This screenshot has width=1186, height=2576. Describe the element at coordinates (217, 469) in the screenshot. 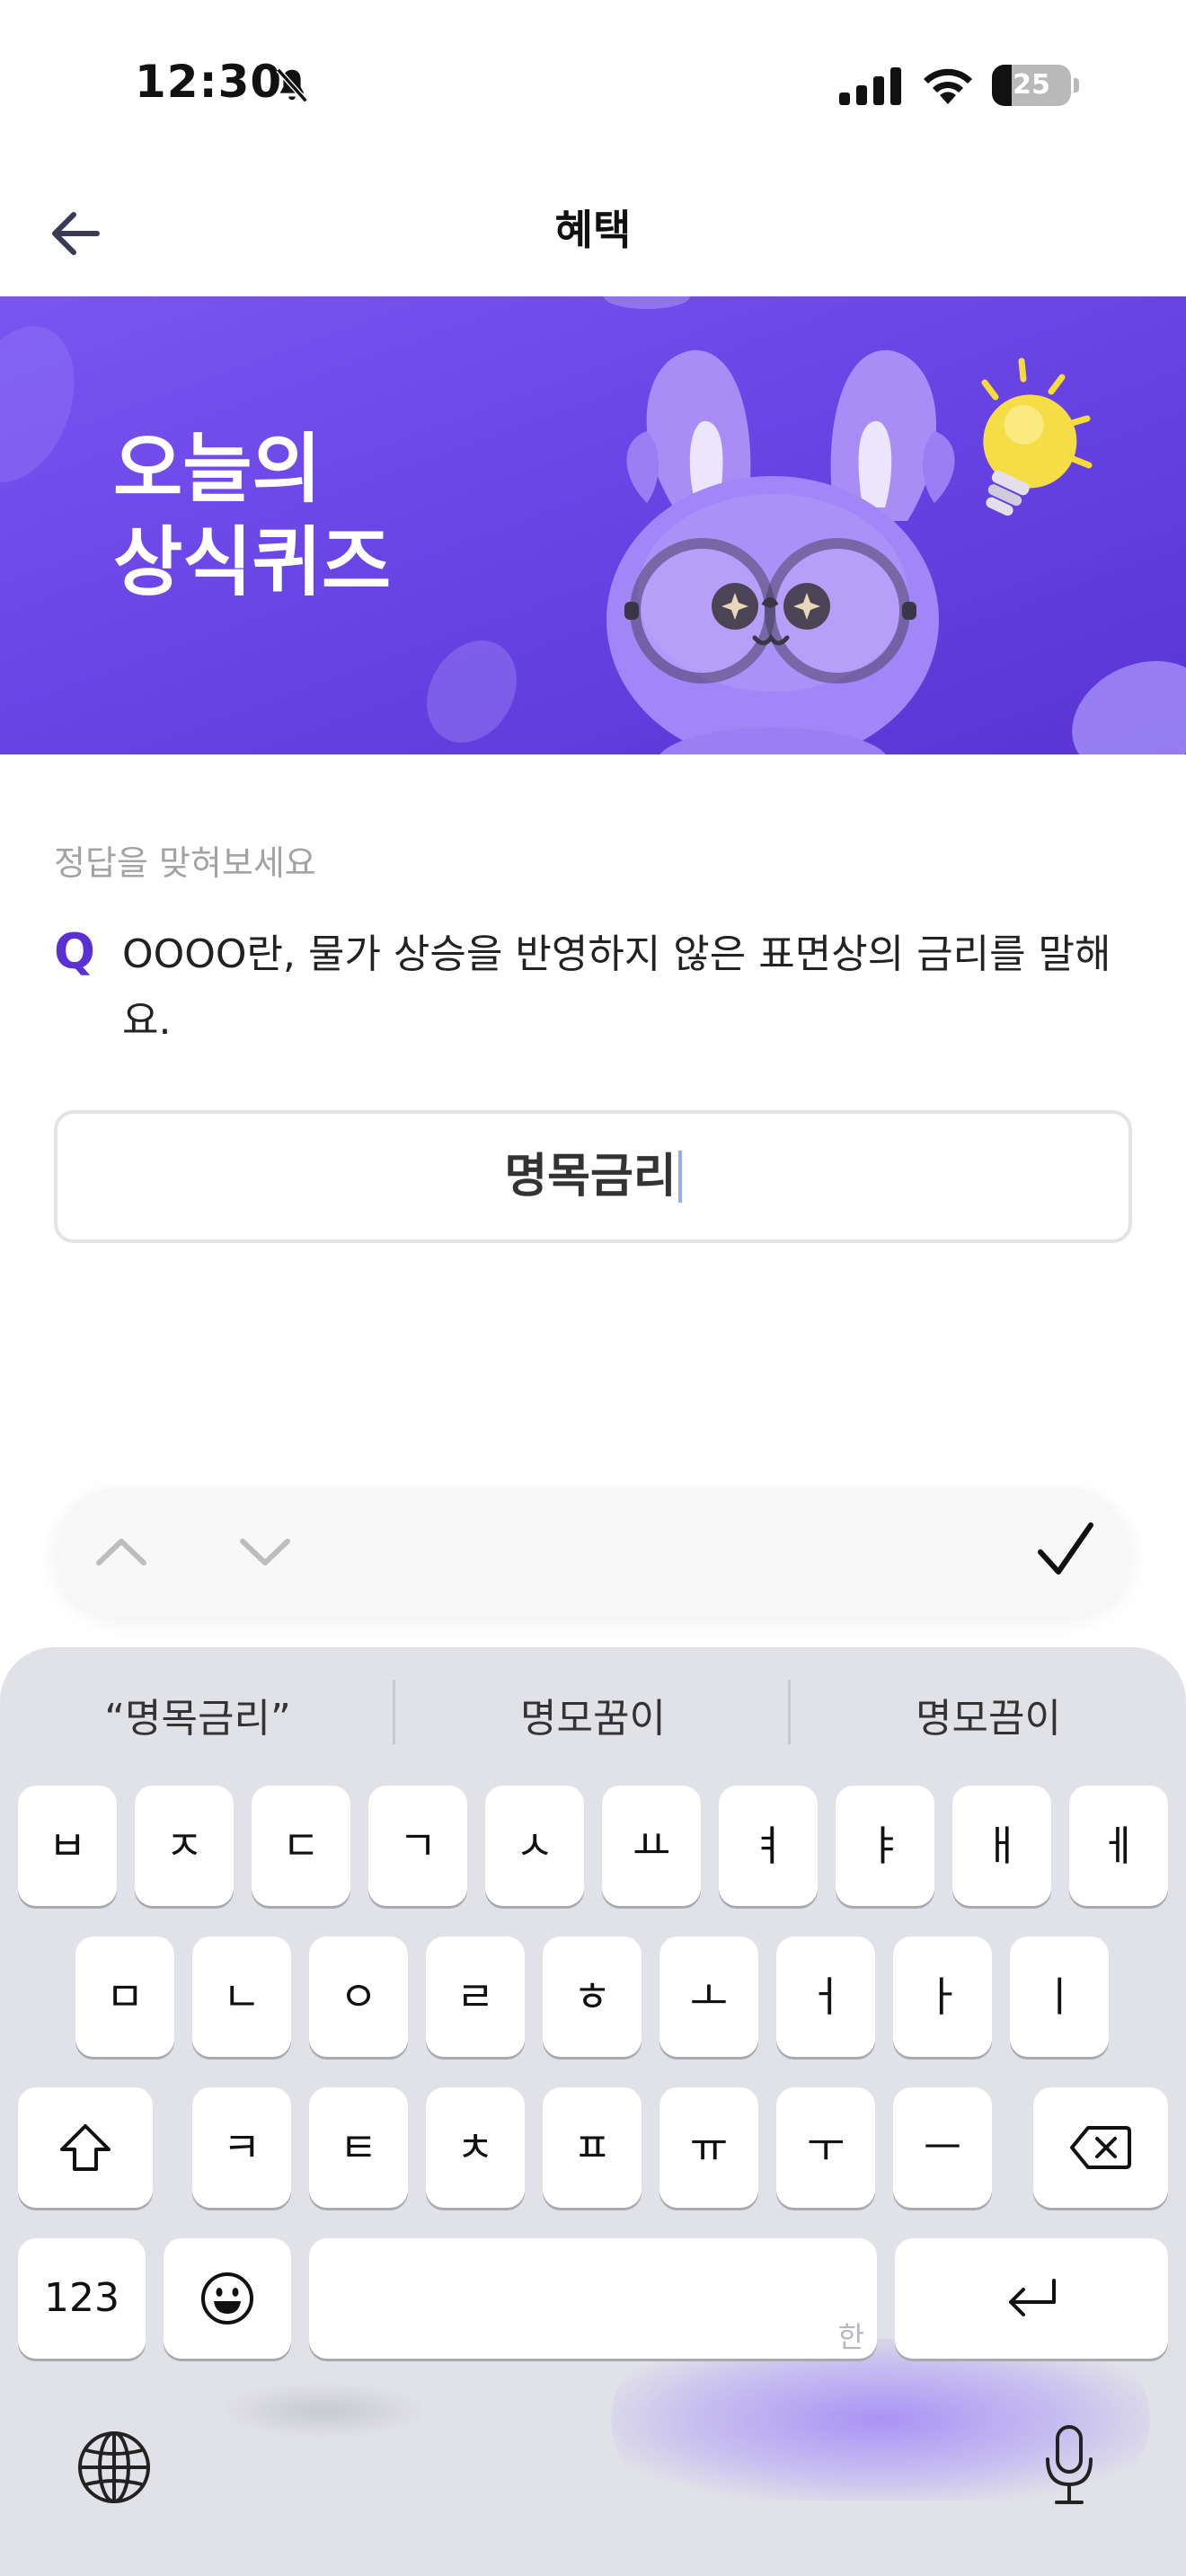

I see `banner-title-line1: 오늘의` at that location.